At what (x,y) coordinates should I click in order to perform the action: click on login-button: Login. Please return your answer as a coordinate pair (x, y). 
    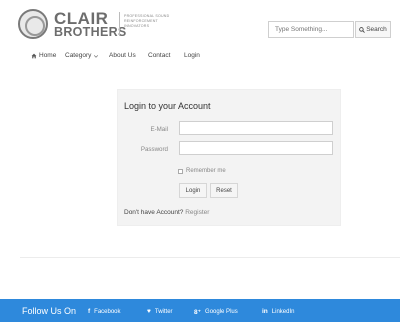
    Looking at the image, I should click on (193, 190).